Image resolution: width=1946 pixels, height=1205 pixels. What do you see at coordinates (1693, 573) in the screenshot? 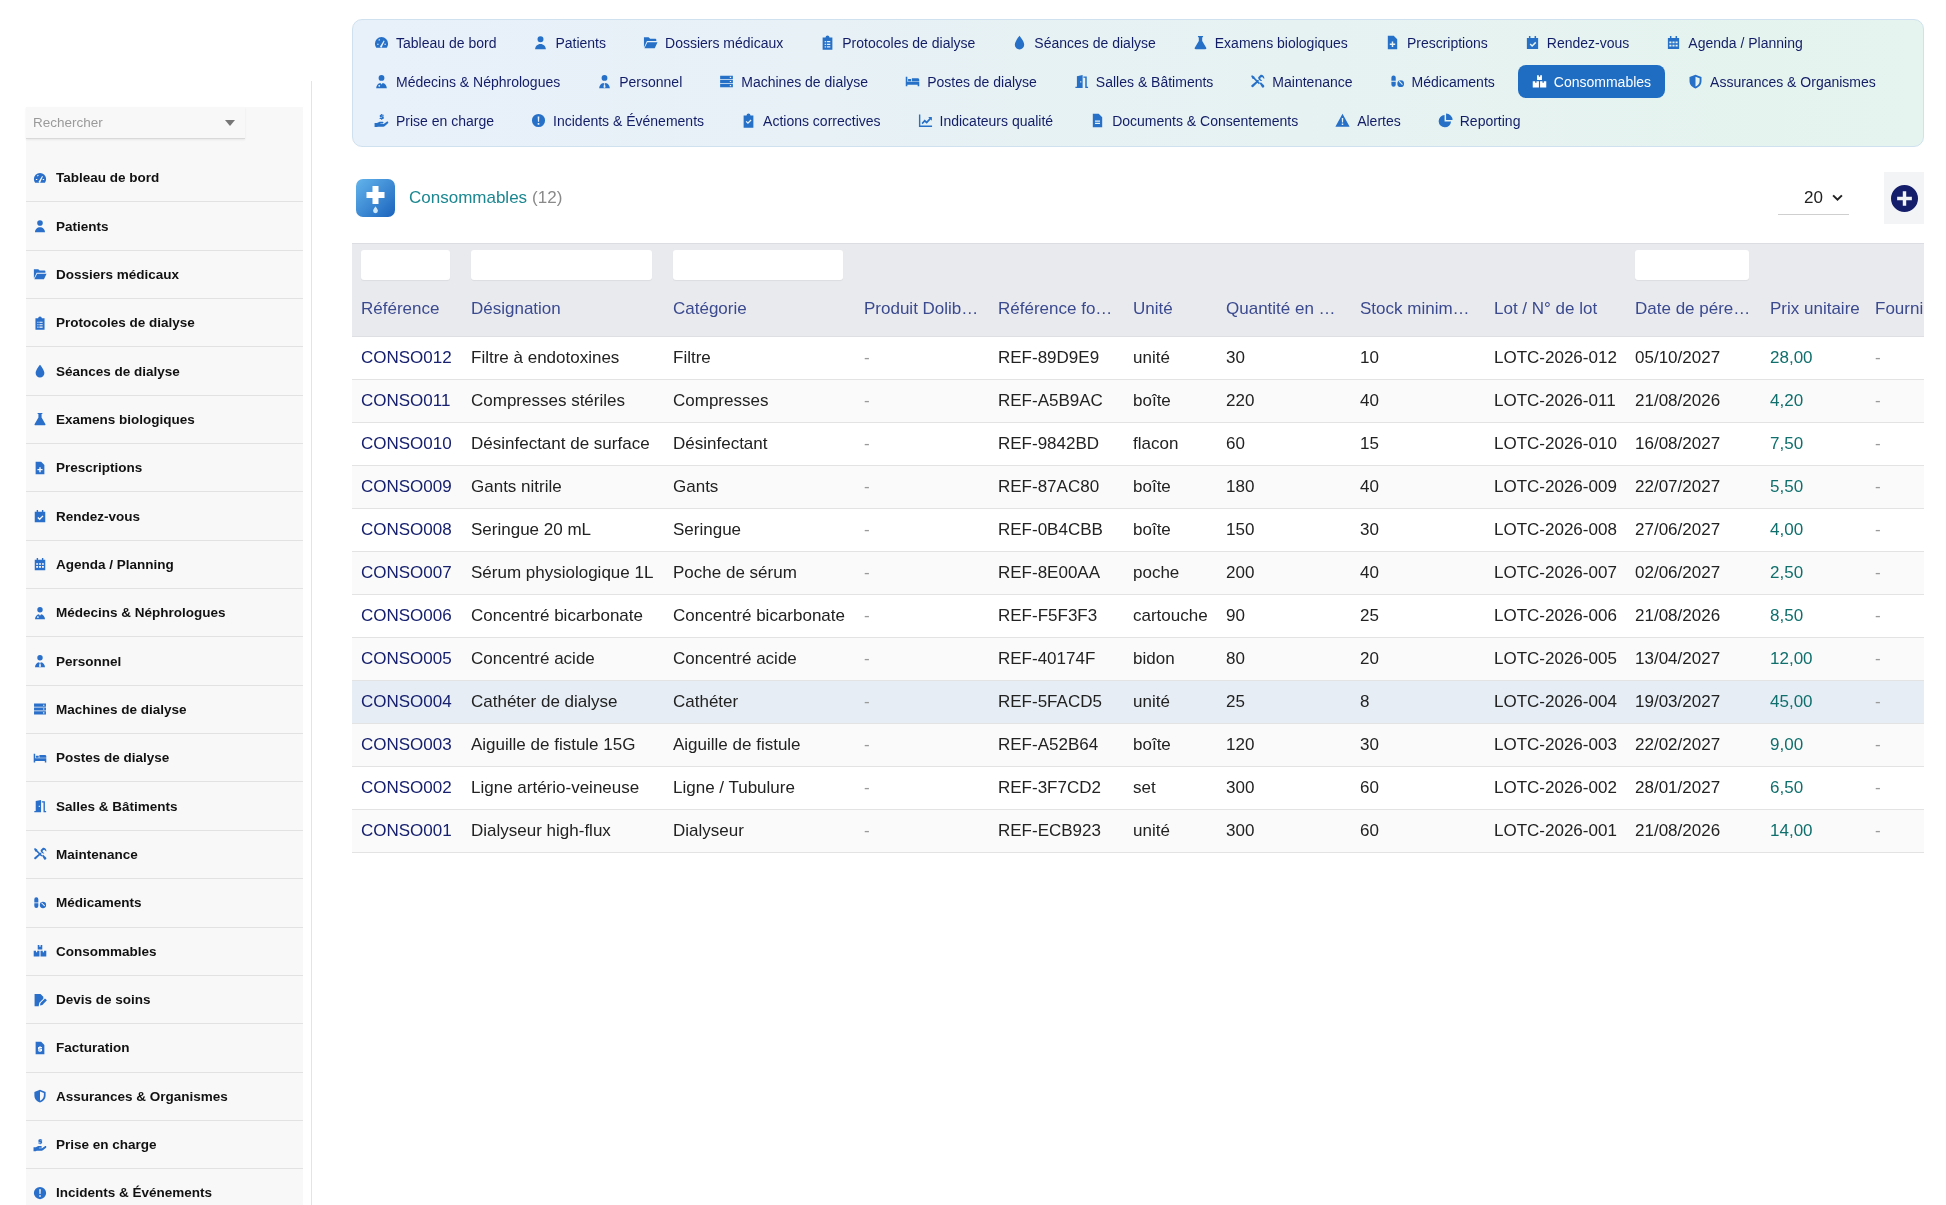
I see `table-cell: 02/06/2027` at bounding box center [1693, 573].